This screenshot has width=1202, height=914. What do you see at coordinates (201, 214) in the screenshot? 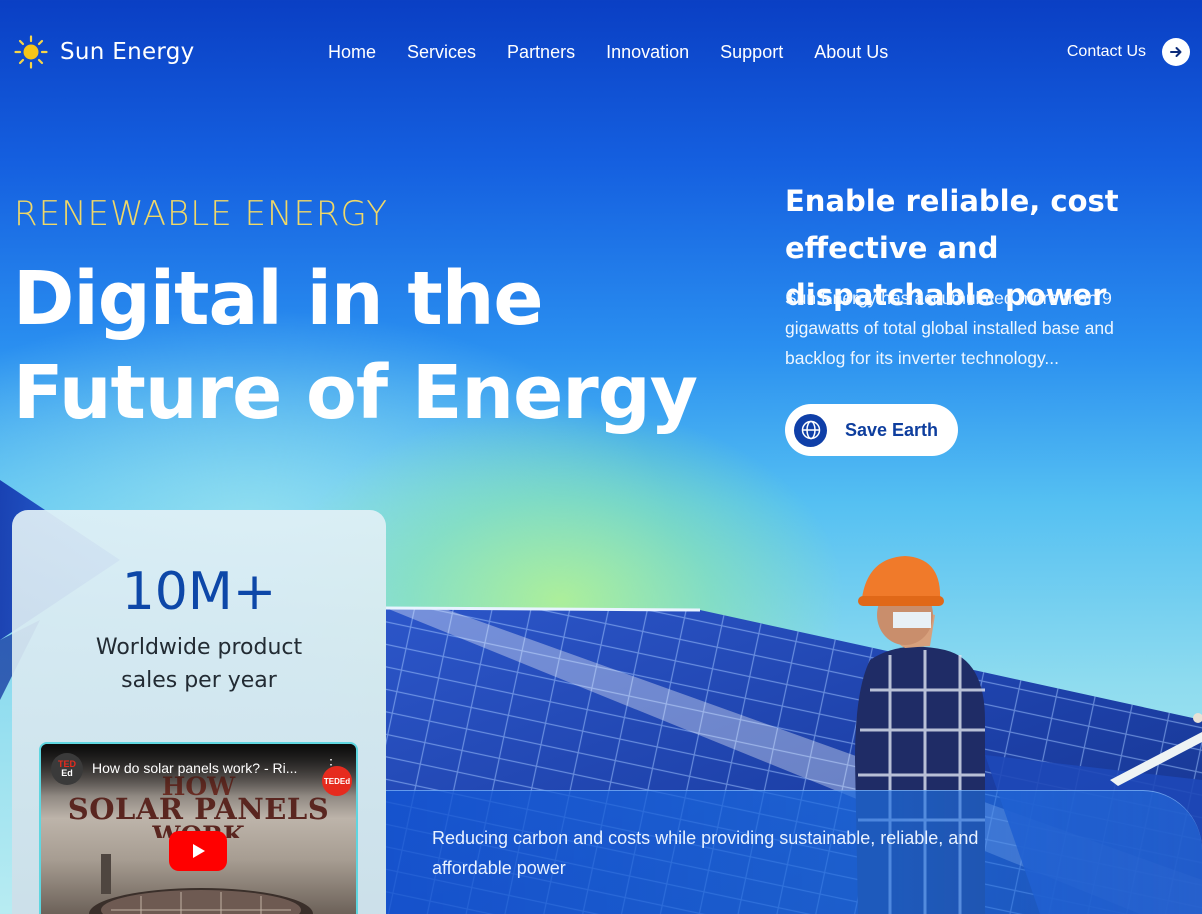
I see `hero-eyebrow: RENEWABLE ENERGY` at bounding box center [201, 214].